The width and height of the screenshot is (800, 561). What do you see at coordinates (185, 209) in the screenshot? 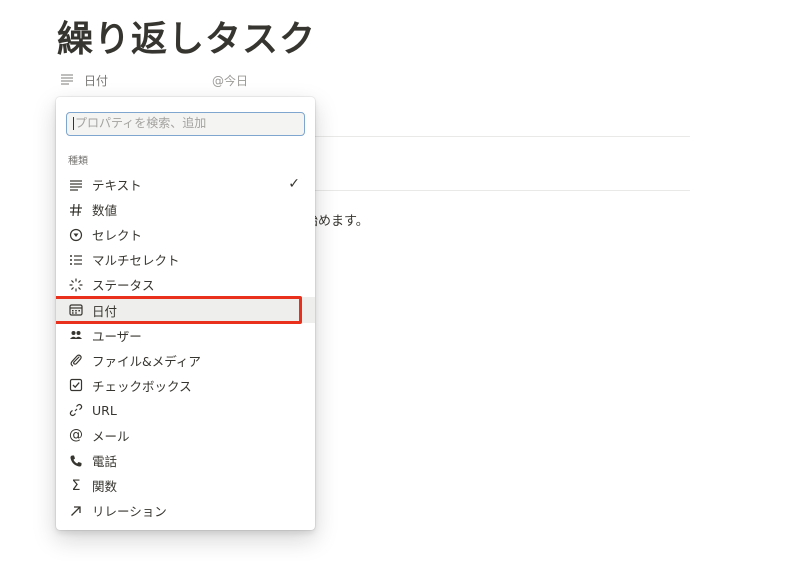
I see `menu-item-number: 数値` at bounding box center [185, 209].